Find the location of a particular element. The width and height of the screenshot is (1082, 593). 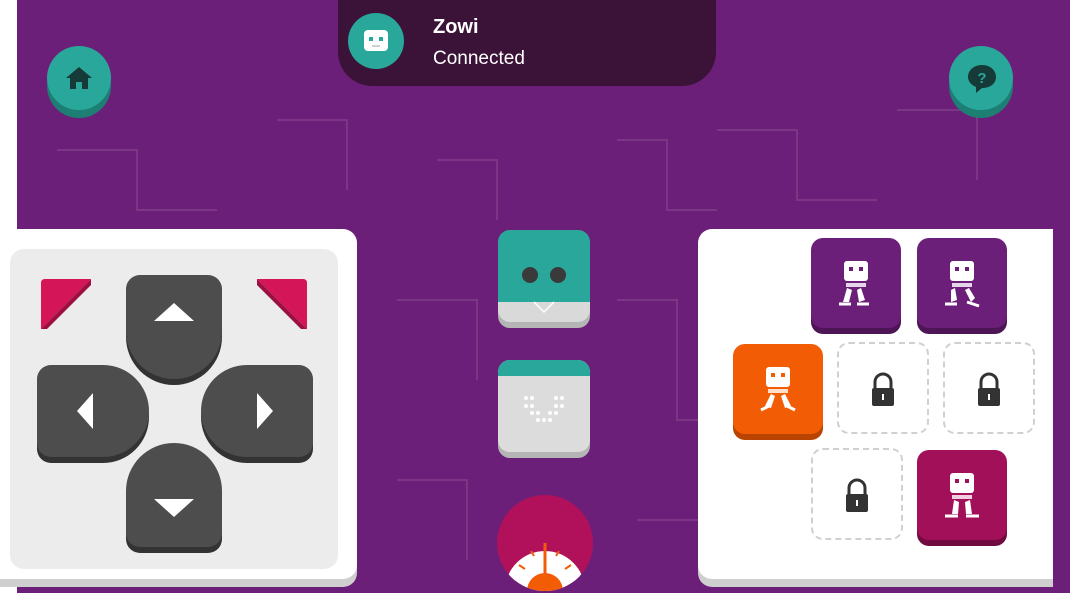

robot-status-bar: Zowi Connected is located at coordinates (527, 43).